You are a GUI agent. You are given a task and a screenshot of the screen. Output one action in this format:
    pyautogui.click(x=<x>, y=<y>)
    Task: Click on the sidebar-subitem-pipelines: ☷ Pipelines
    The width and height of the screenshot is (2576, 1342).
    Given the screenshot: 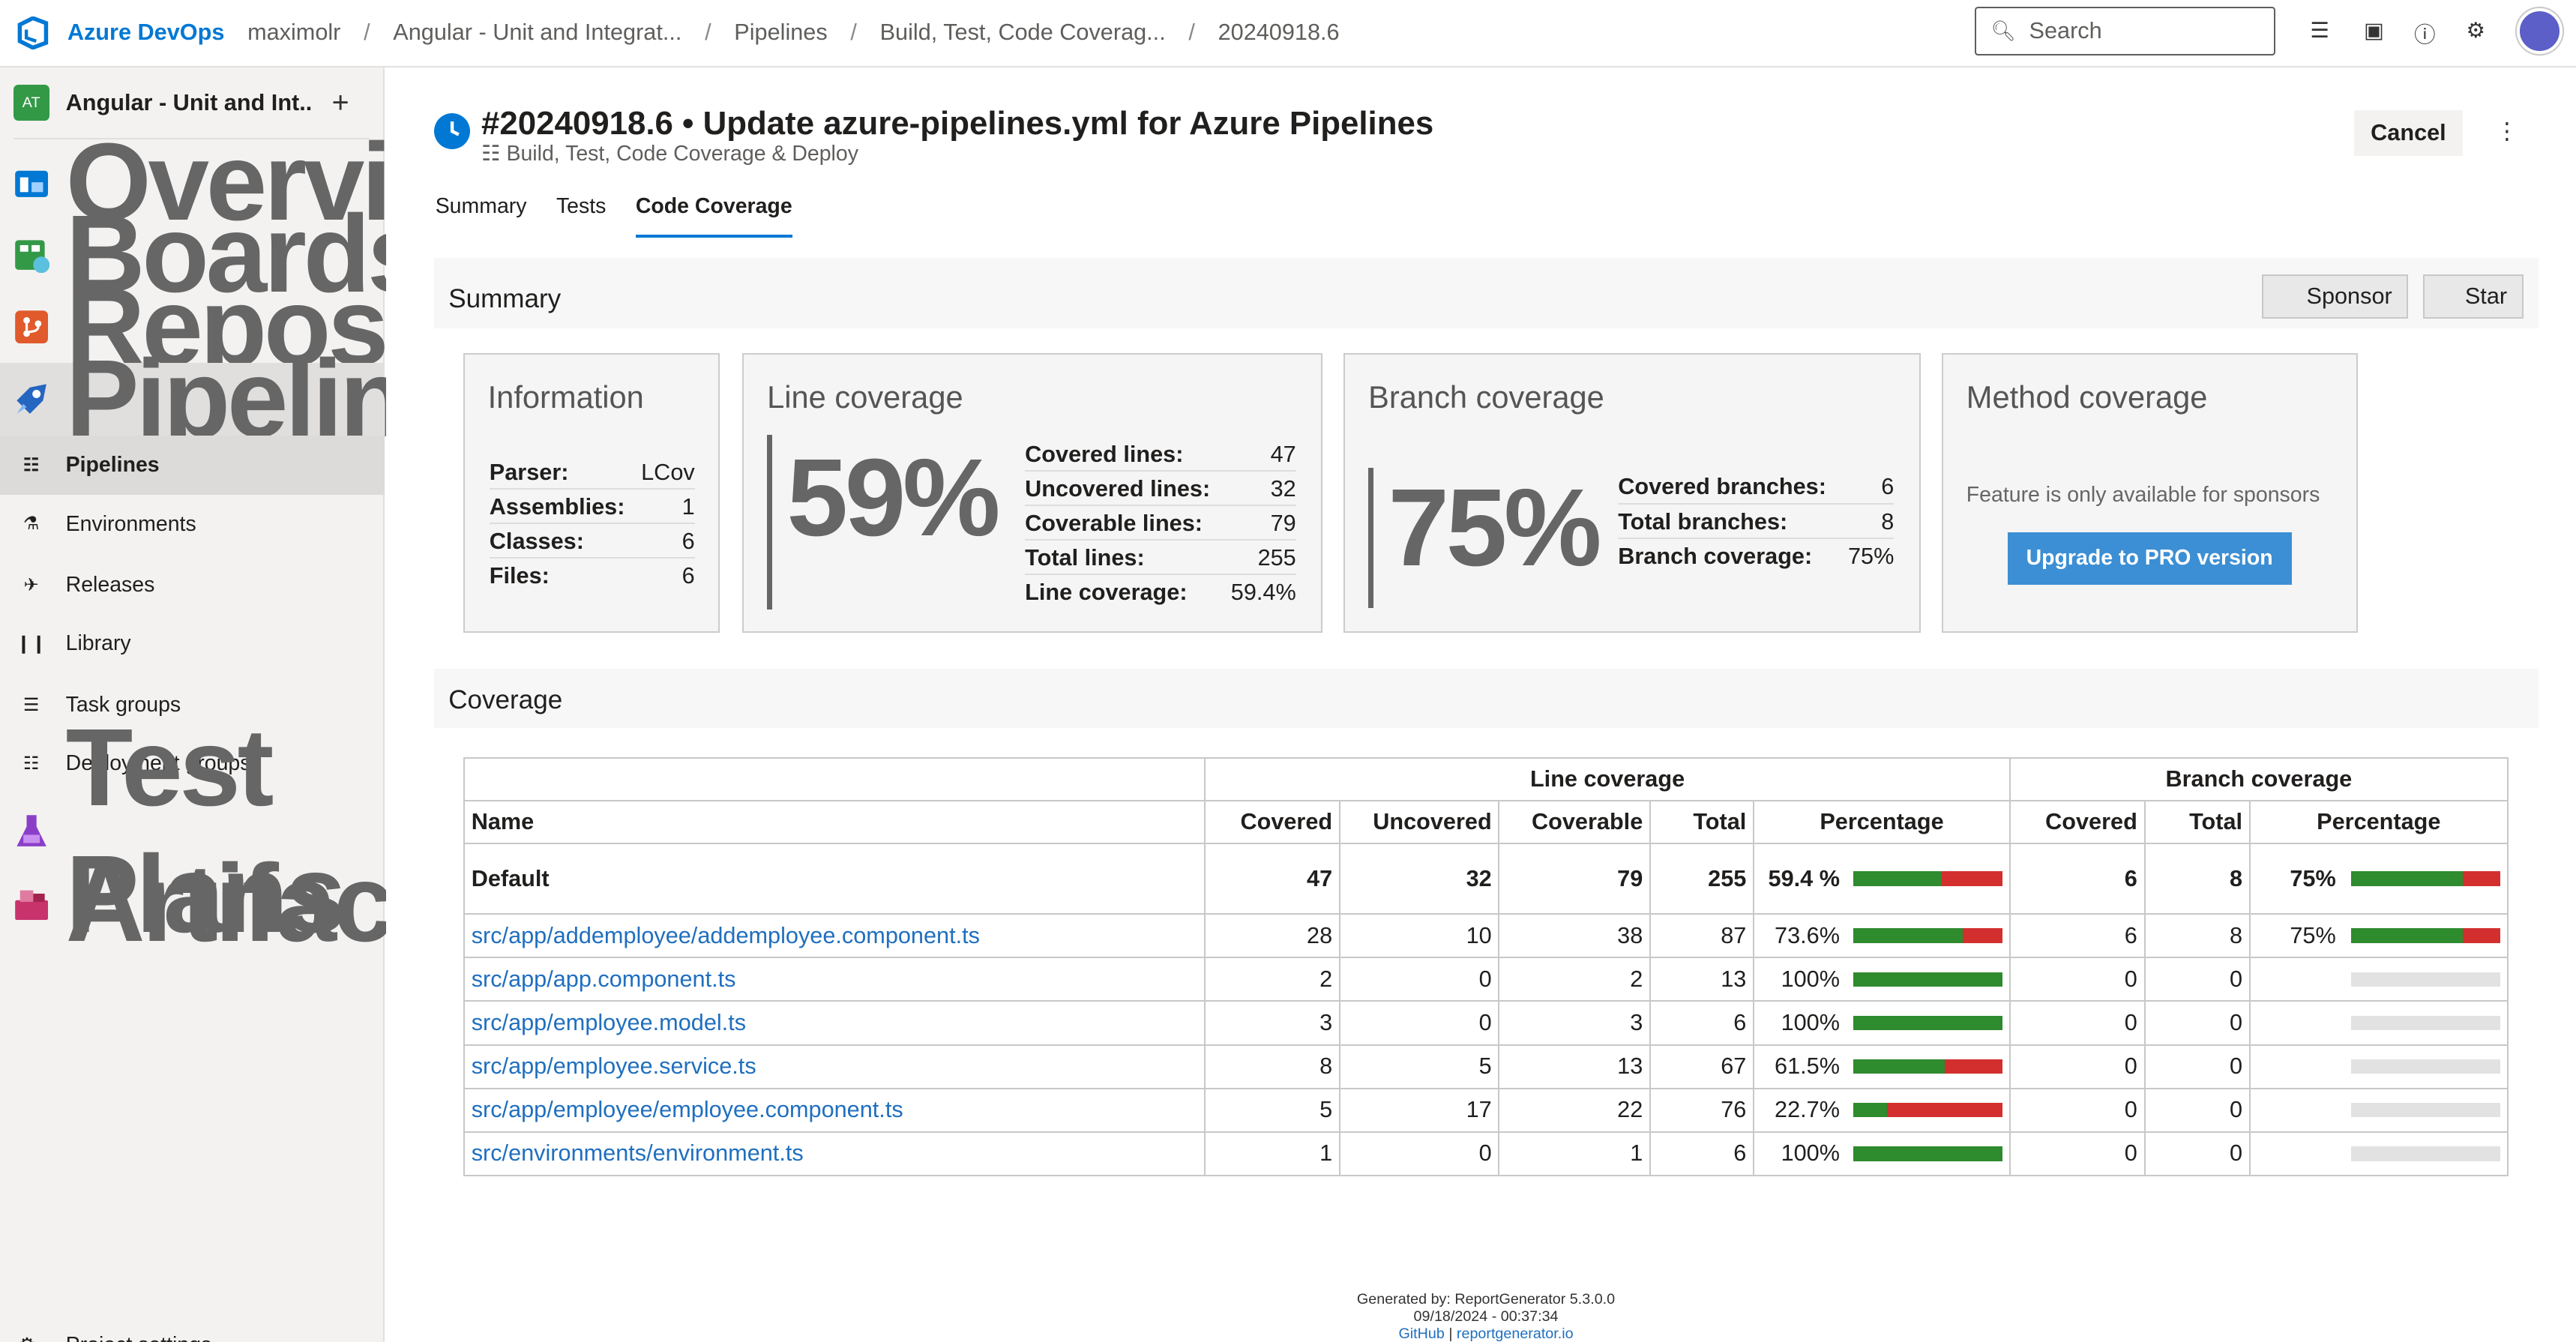 What is the action you would take?
    pyautogui.click(x=192, y=465)
    